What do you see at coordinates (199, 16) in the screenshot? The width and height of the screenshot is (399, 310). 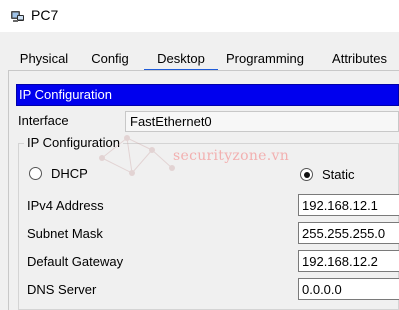 I see `title-bar: PC7` at bounding box center [199, 16].